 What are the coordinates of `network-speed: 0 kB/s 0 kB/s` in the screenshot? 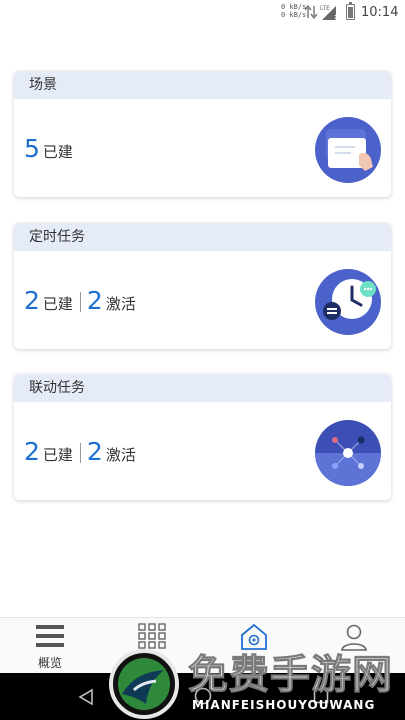 It's located at (294, 11).